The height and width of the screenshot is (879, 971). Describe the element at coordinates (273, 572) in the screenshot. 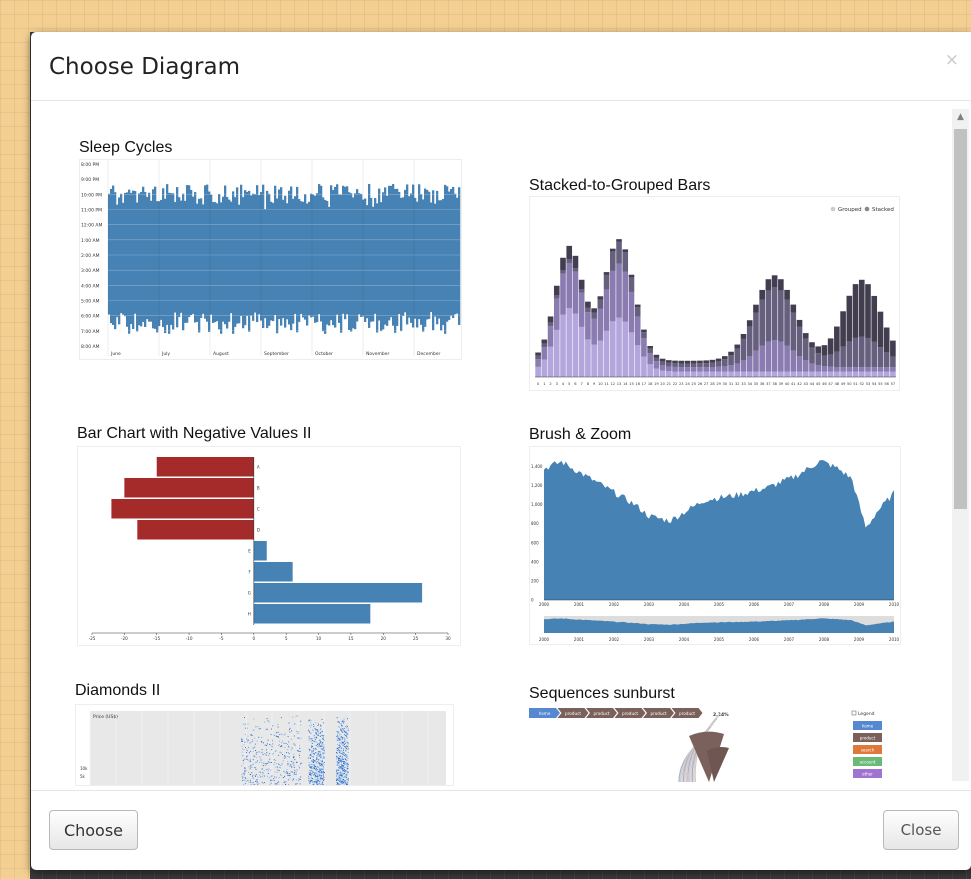

I see `value-bar` at that location.